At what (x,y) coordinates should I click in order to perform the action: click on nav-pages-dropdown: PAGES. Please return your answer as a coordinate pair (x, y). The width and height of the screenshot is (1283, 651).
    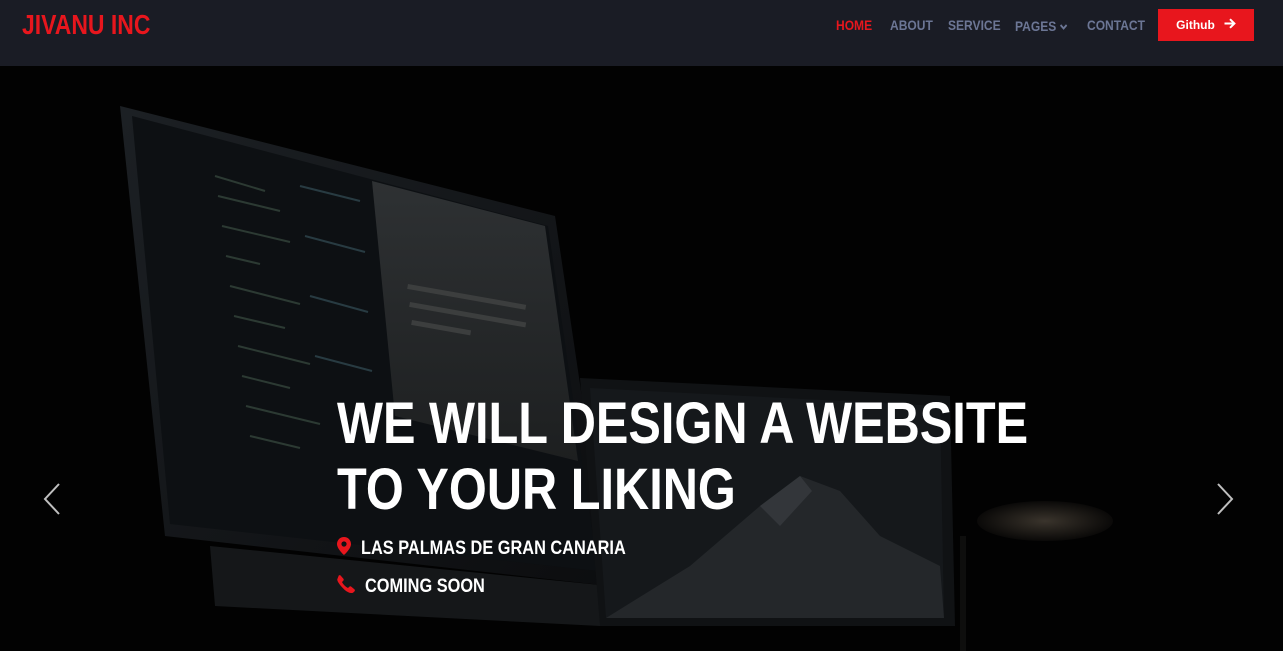
    Looking at the image, I should click on (1041, 25).